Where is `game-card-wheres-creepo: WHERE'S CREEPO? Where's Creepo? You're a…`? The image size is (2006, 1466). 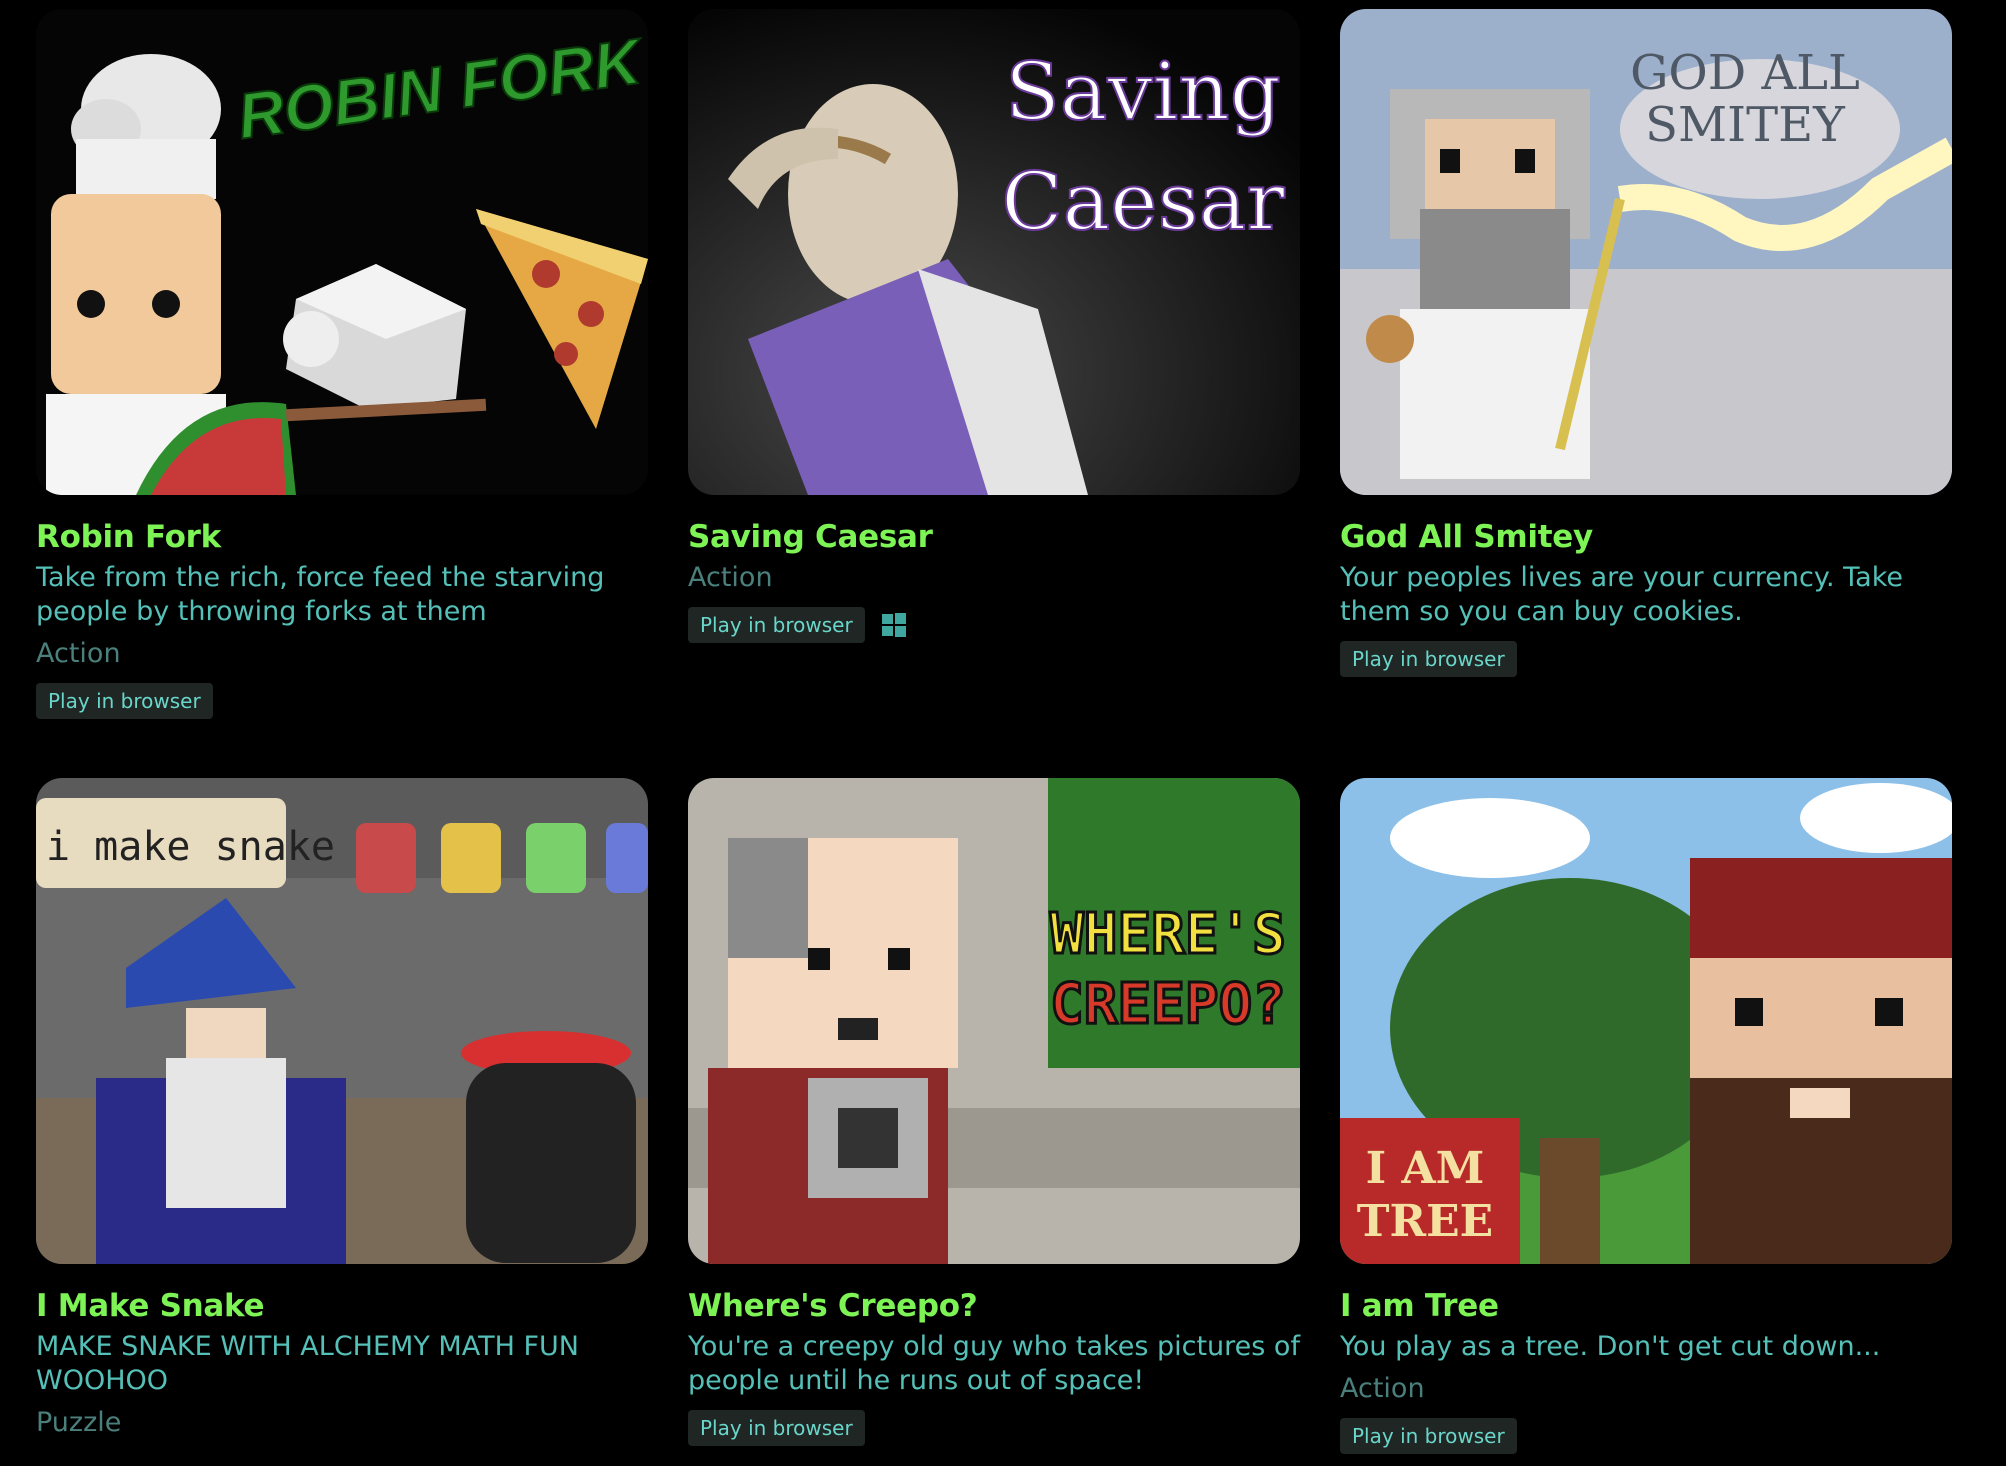
game-card-wheres-creepo: WHERE'S CREEPO? Where's Creepo? You're a… is located at coordinates (994, 1112).